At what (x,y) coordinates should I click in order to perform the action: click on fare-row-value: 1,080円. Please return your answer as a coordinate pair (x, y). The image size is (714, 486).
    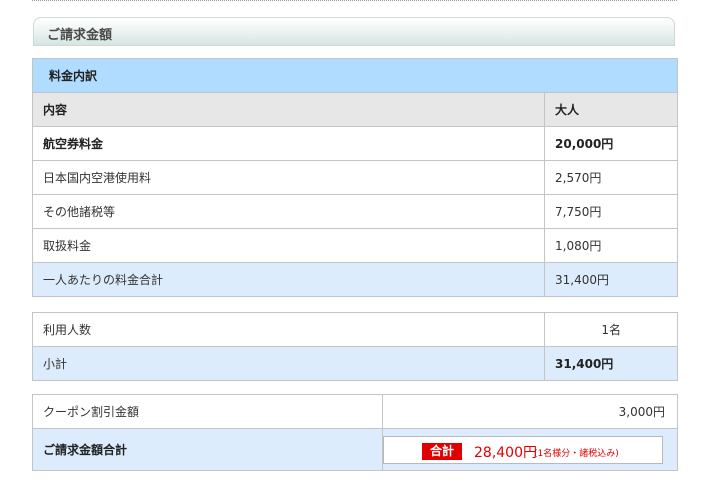
    Looking at the image, I should click on (611, 245).